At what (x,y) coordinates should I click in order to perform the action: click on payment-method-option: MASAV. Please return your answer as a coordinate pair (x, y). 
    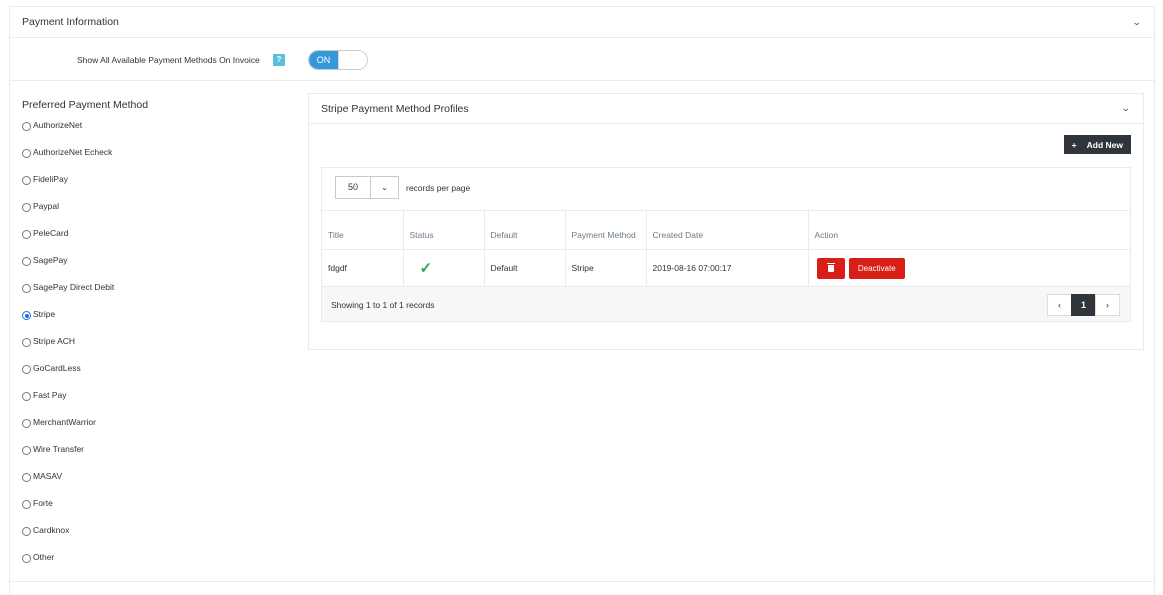
    Looking at the image, I should click on (68, 484).